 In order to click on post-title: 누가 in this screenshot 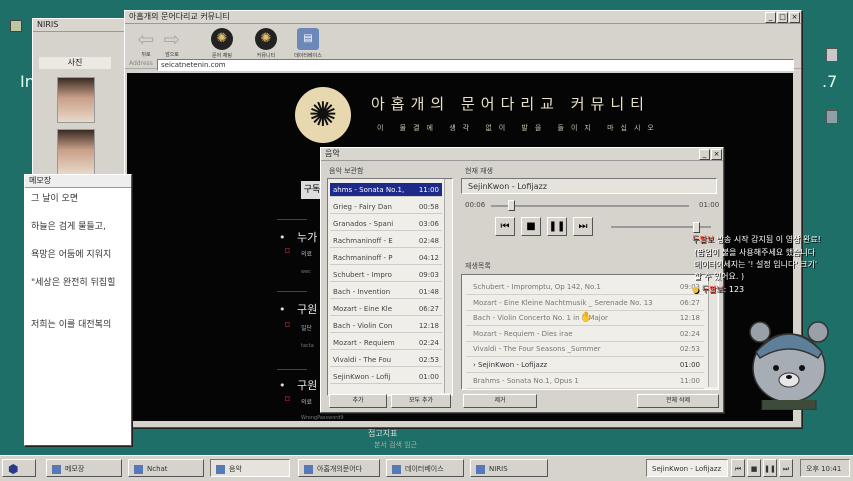, I will do `click(307, 237)`.